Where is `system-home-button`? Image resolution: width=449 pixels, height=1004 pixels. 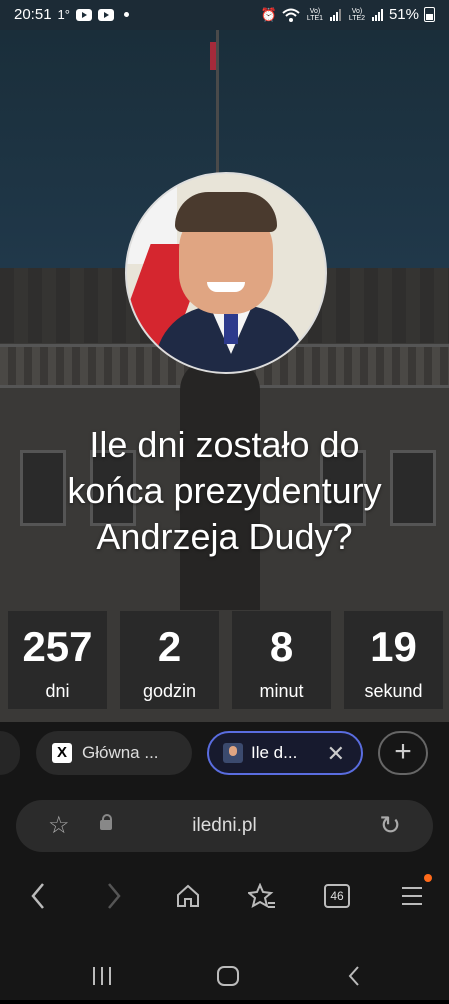 system-home-button is located at coordinates (228, 976).